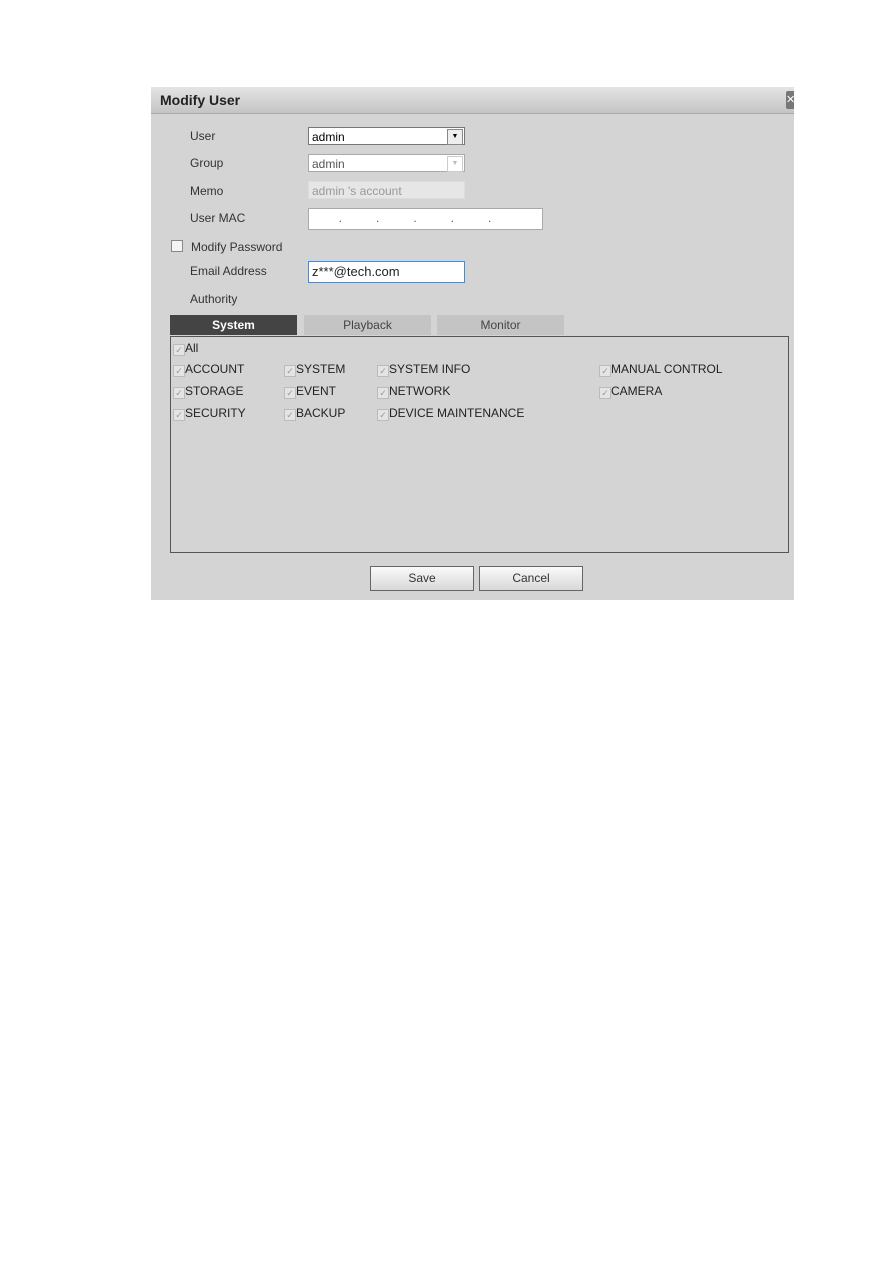 The height and width of the screenshot is (1263, 893). What do you see at coordinates (457, 413) in the screenshot?
I see `perm-label: DEVICE MAINTENANCE` at bounding box center [457, 413].